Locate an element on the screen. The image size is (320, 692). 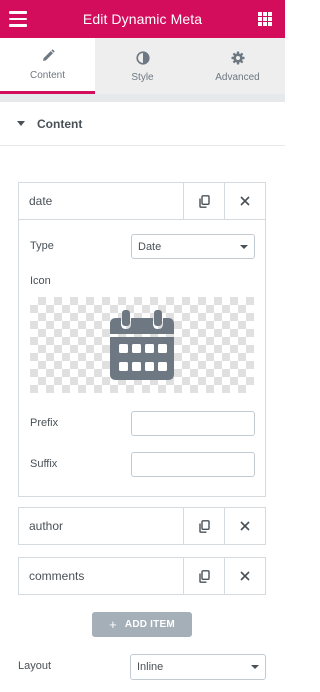
panel-header: Edit Dynamic Meta is located at coordinates (142, 19).